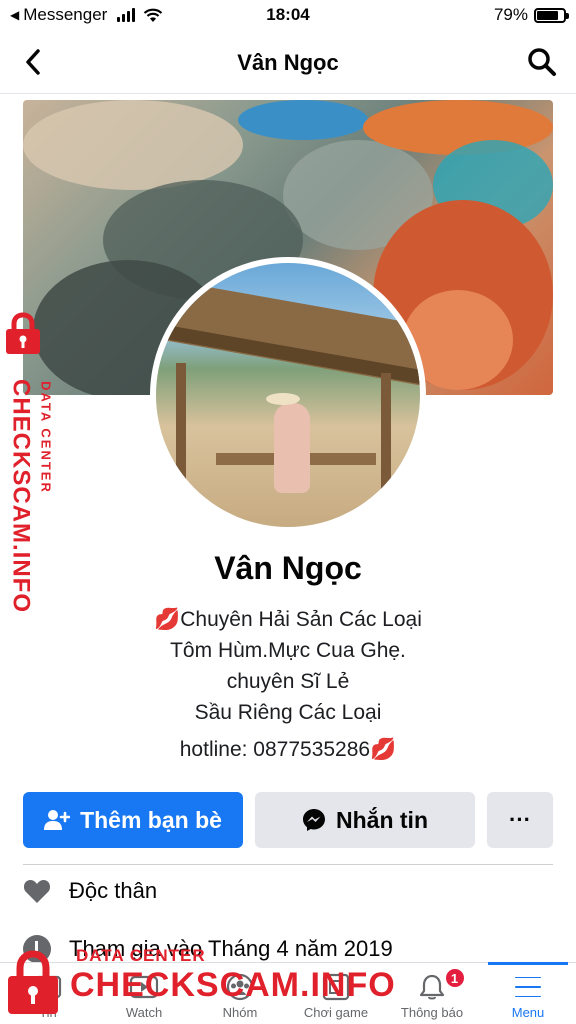  What do you see at coordinates (21, 496) in the screenshot?
I see `watermark-side-main: CHECKSCAM.INFO` at bounding box center [21, 496].